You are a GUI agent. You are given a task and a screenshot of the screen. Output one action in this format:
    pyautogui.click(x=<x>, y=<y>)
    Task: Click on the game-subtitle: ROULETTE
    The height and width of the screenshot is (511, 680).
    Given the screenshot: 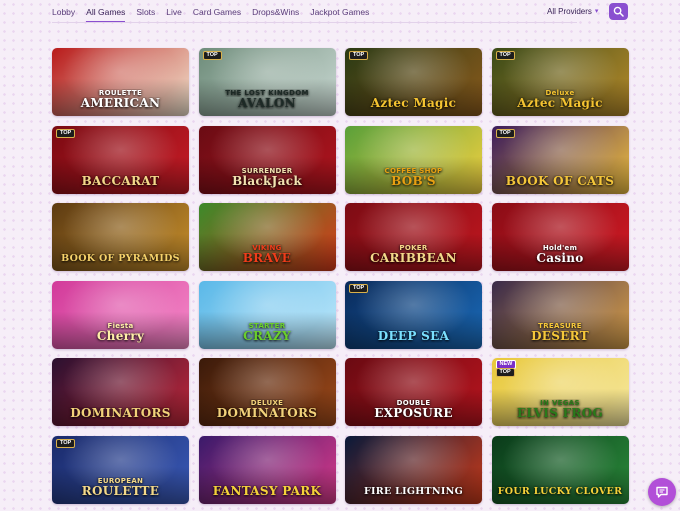 What is the action you would take?
    pyautogui.click(x=120, y=93)
    